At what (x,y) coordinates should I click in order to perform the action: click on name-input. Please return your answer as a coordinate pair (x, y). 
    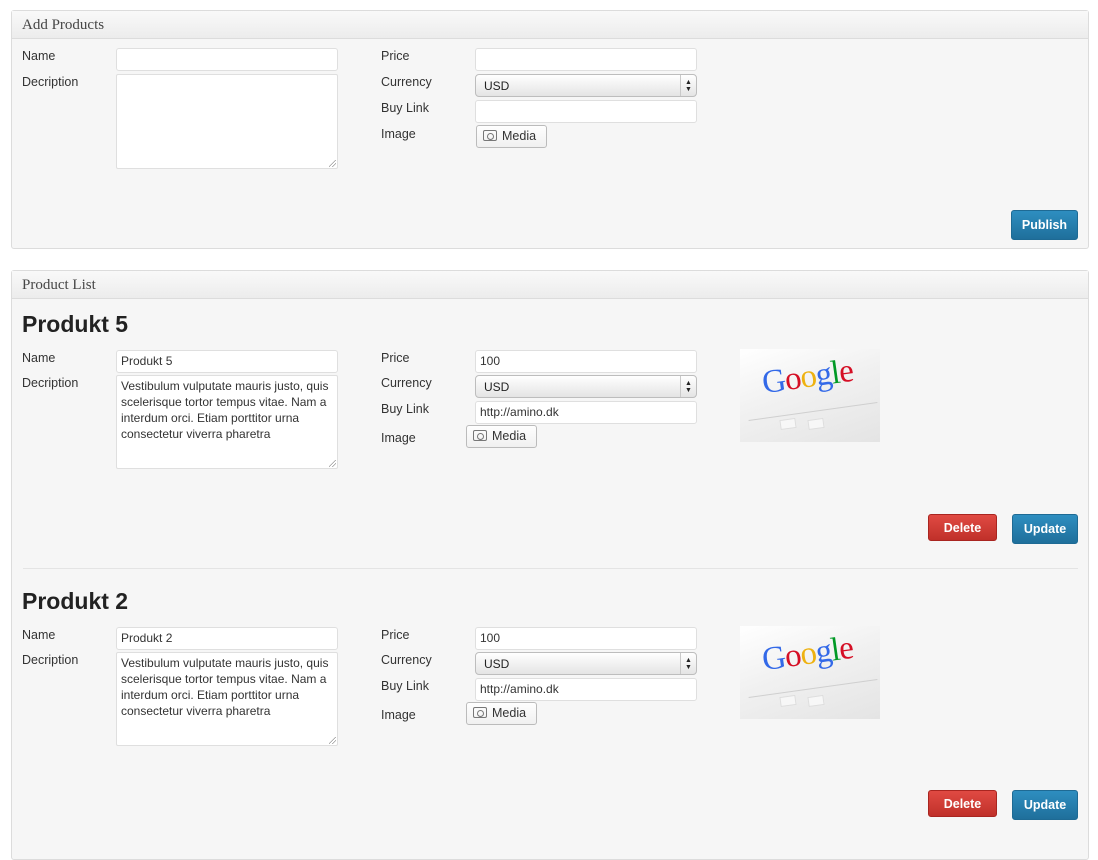
    Looking at the image, I should click on (227, 59).